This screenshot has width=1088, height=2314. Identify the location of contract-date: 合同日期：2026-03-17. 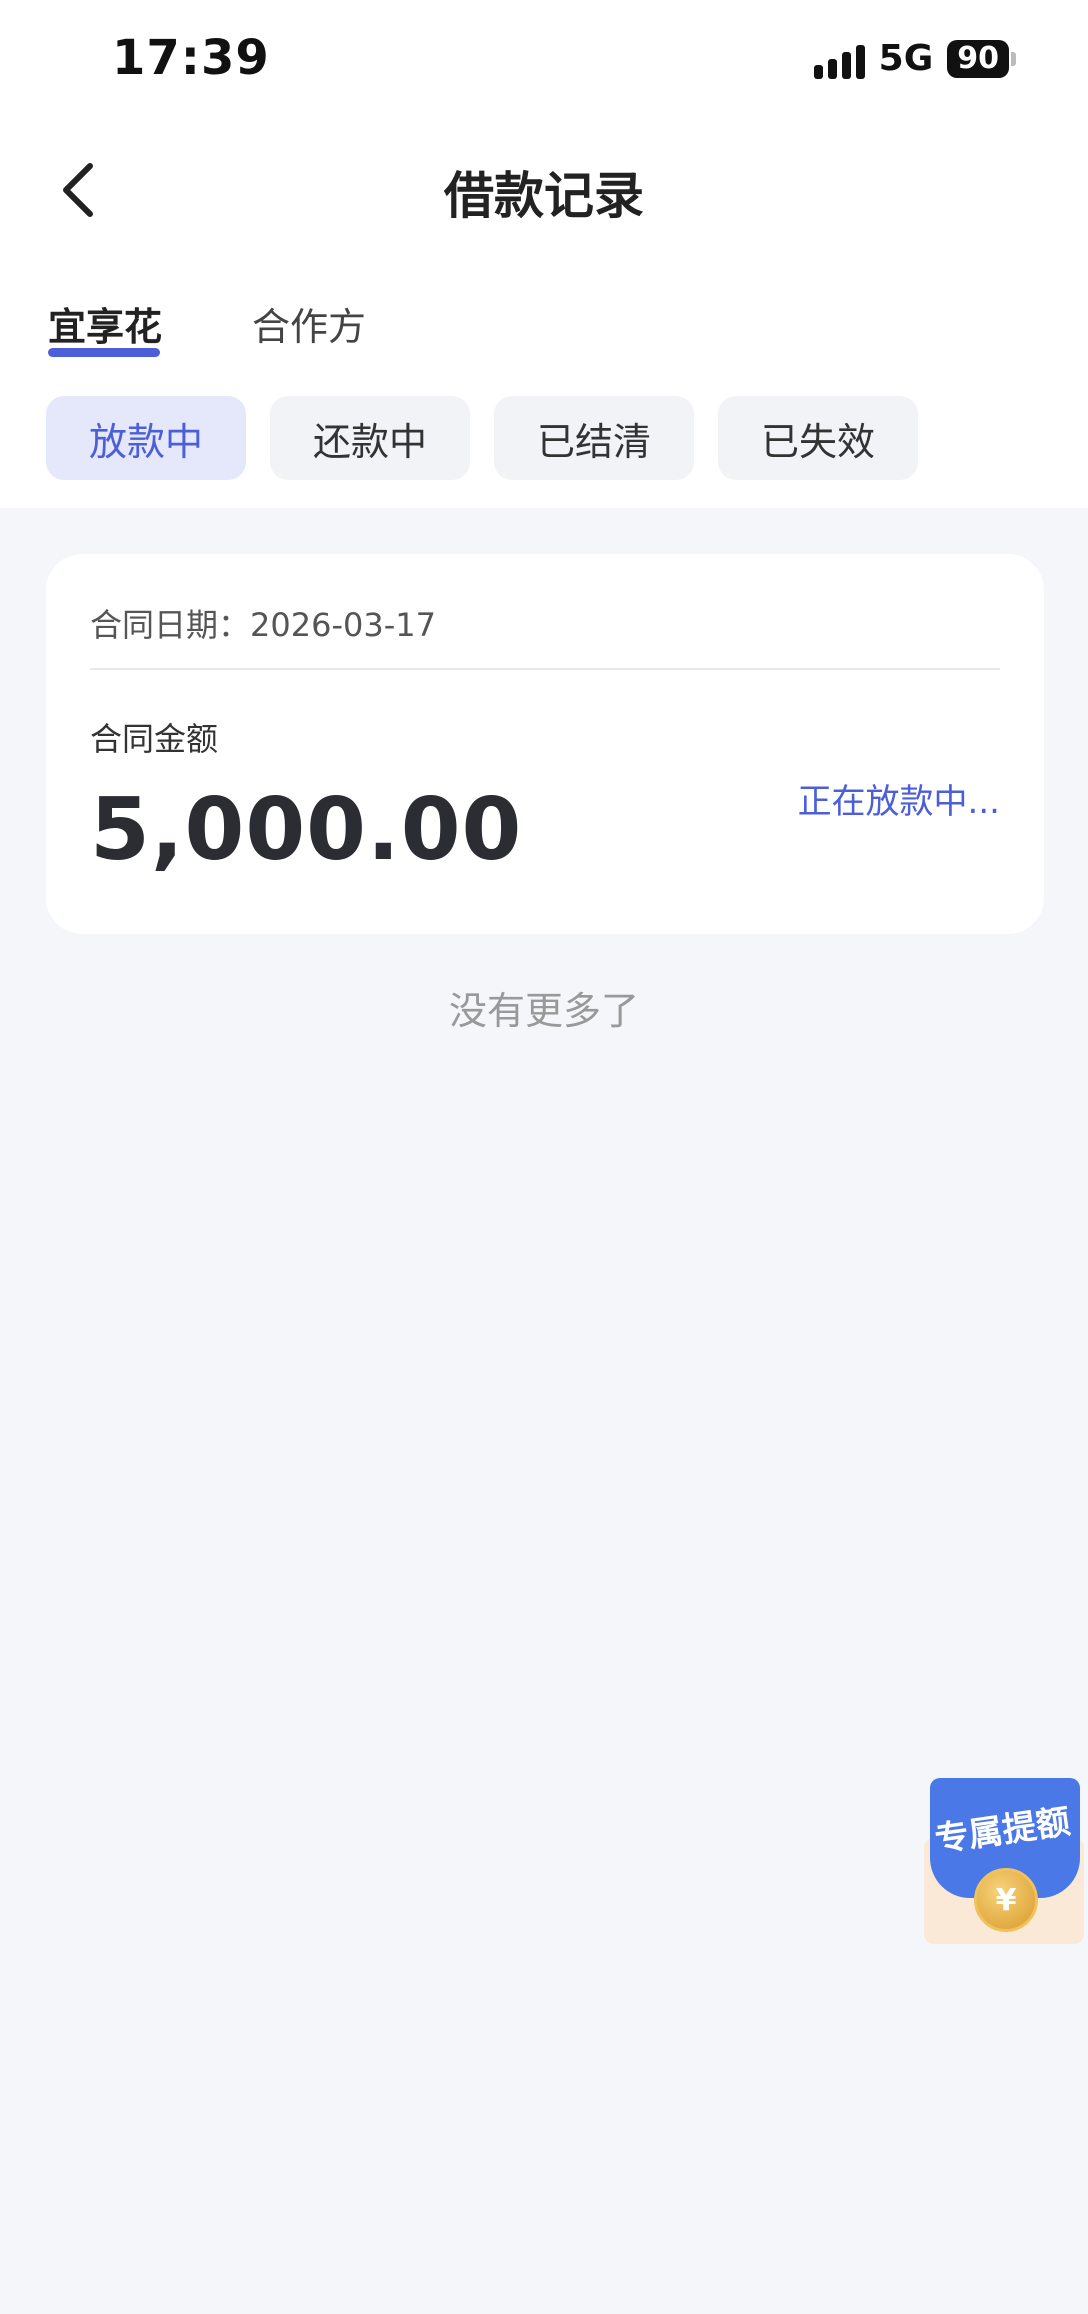
(263, 625).